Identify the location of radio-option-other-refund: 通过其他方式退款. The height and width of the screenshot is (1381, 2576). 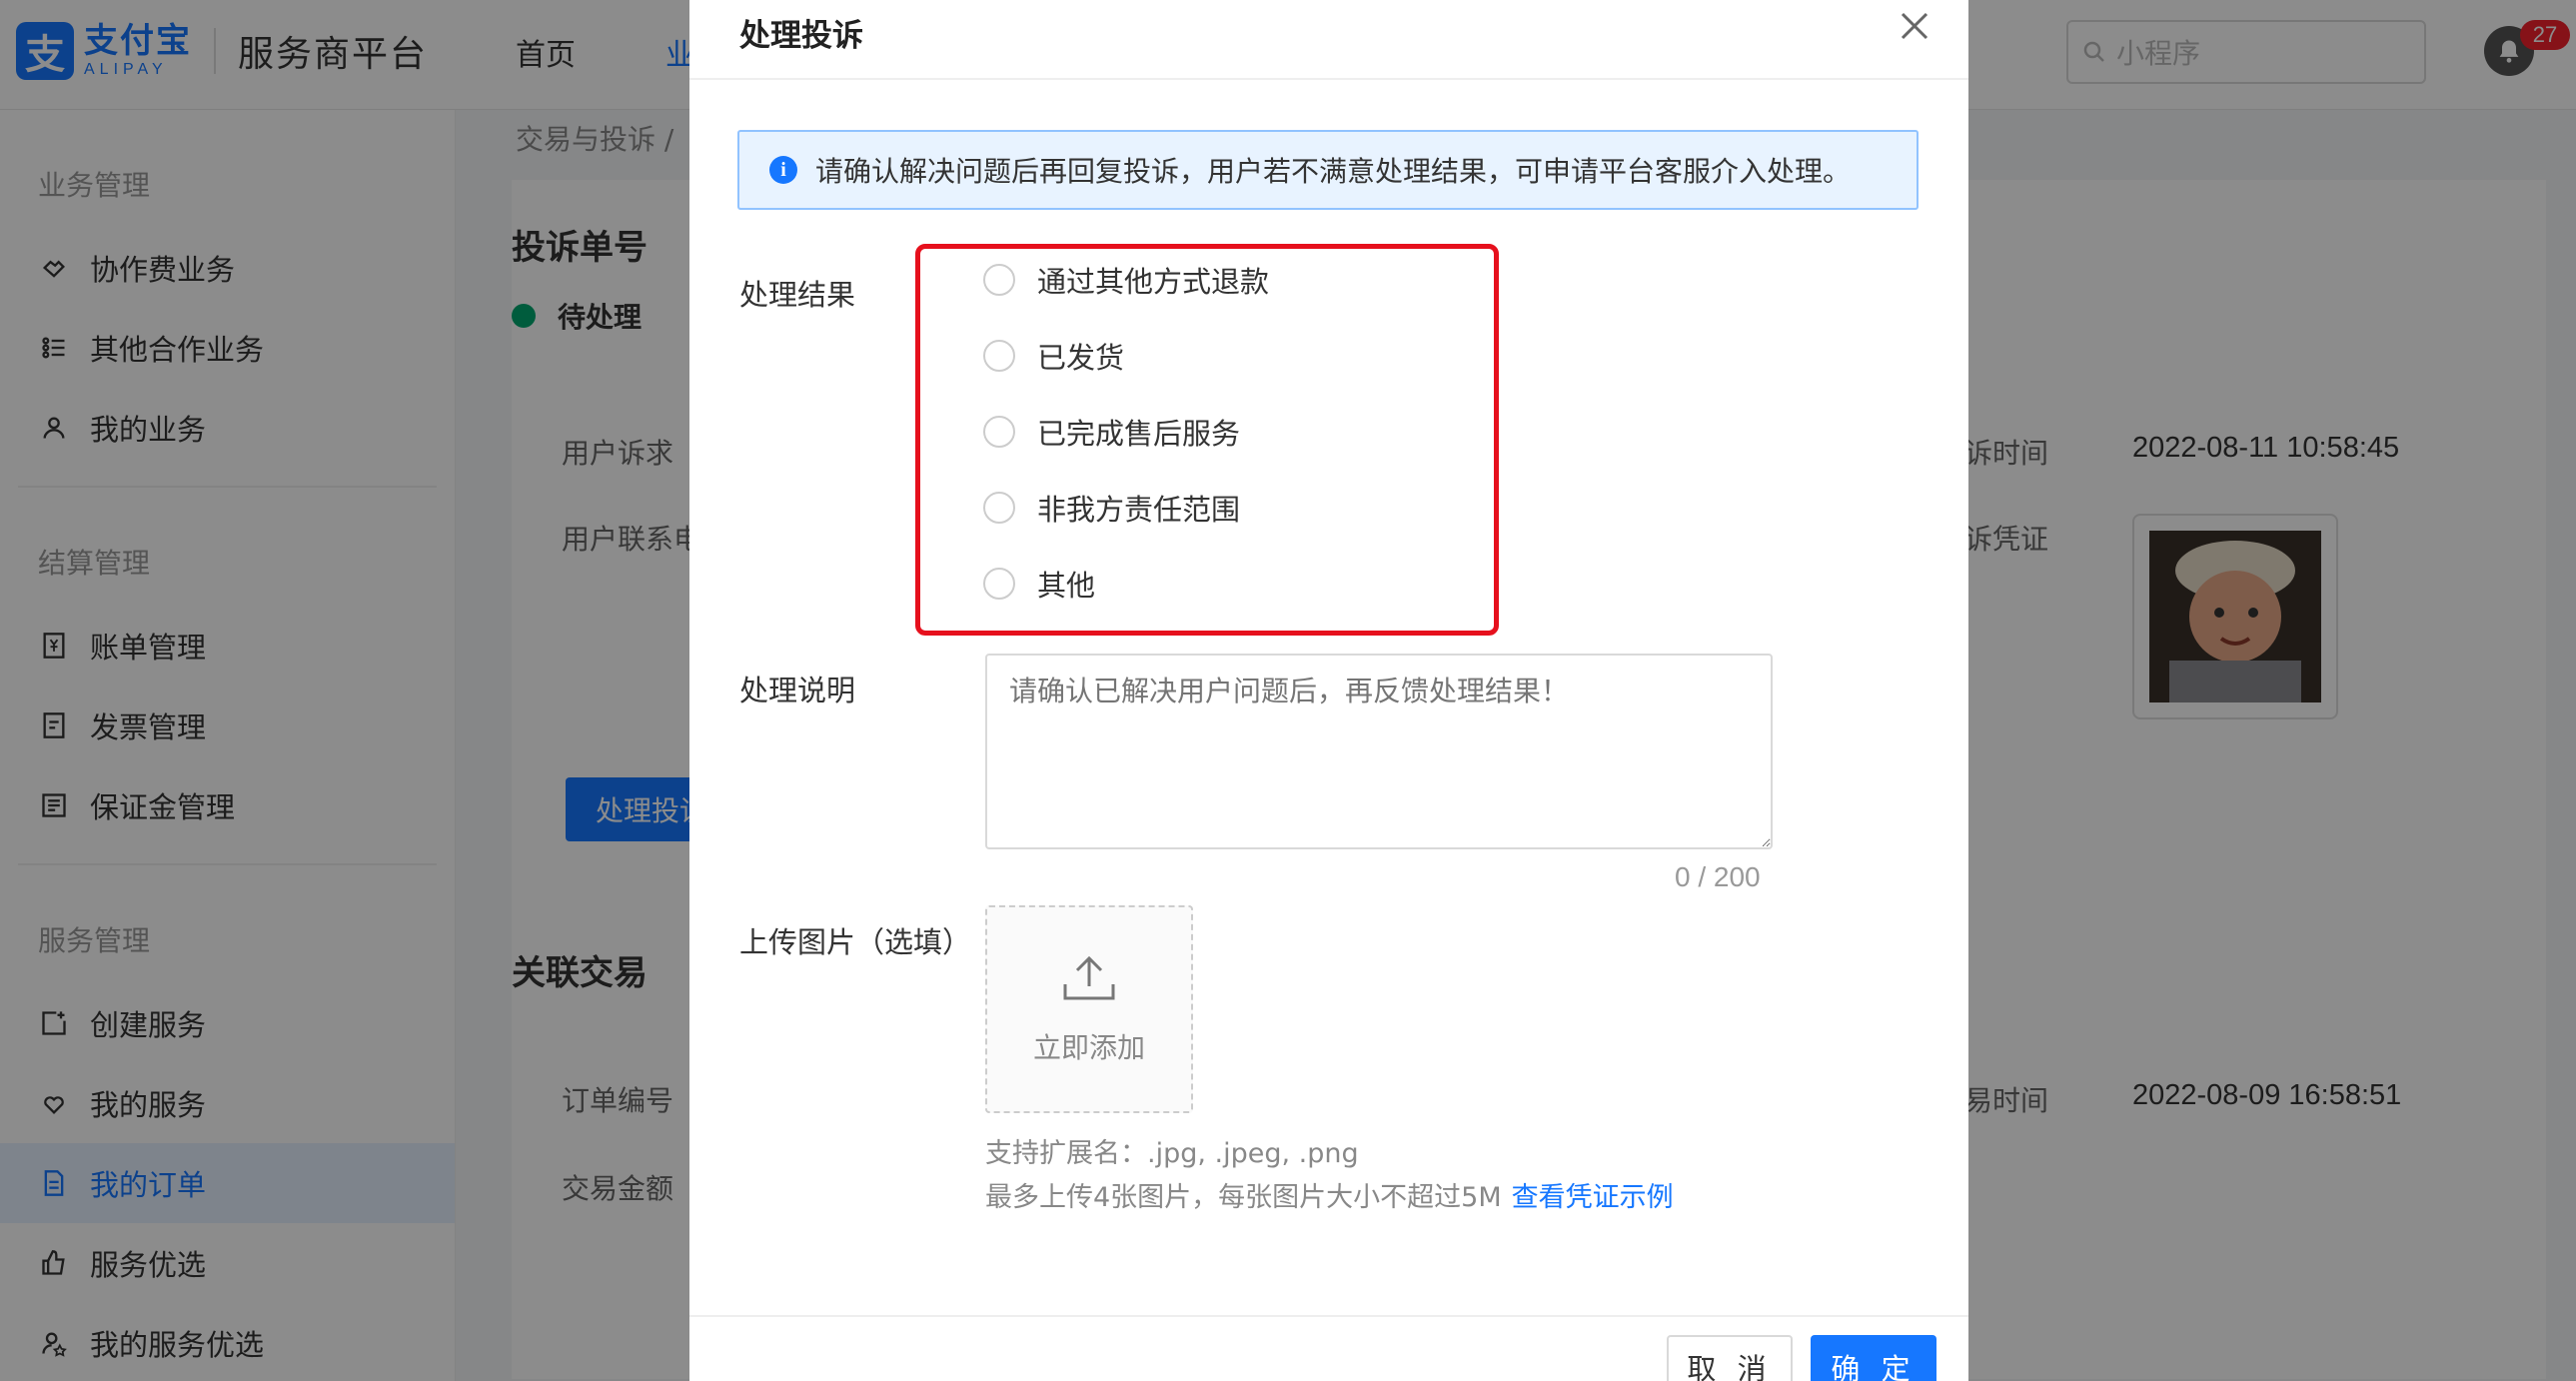
(1126, 280).